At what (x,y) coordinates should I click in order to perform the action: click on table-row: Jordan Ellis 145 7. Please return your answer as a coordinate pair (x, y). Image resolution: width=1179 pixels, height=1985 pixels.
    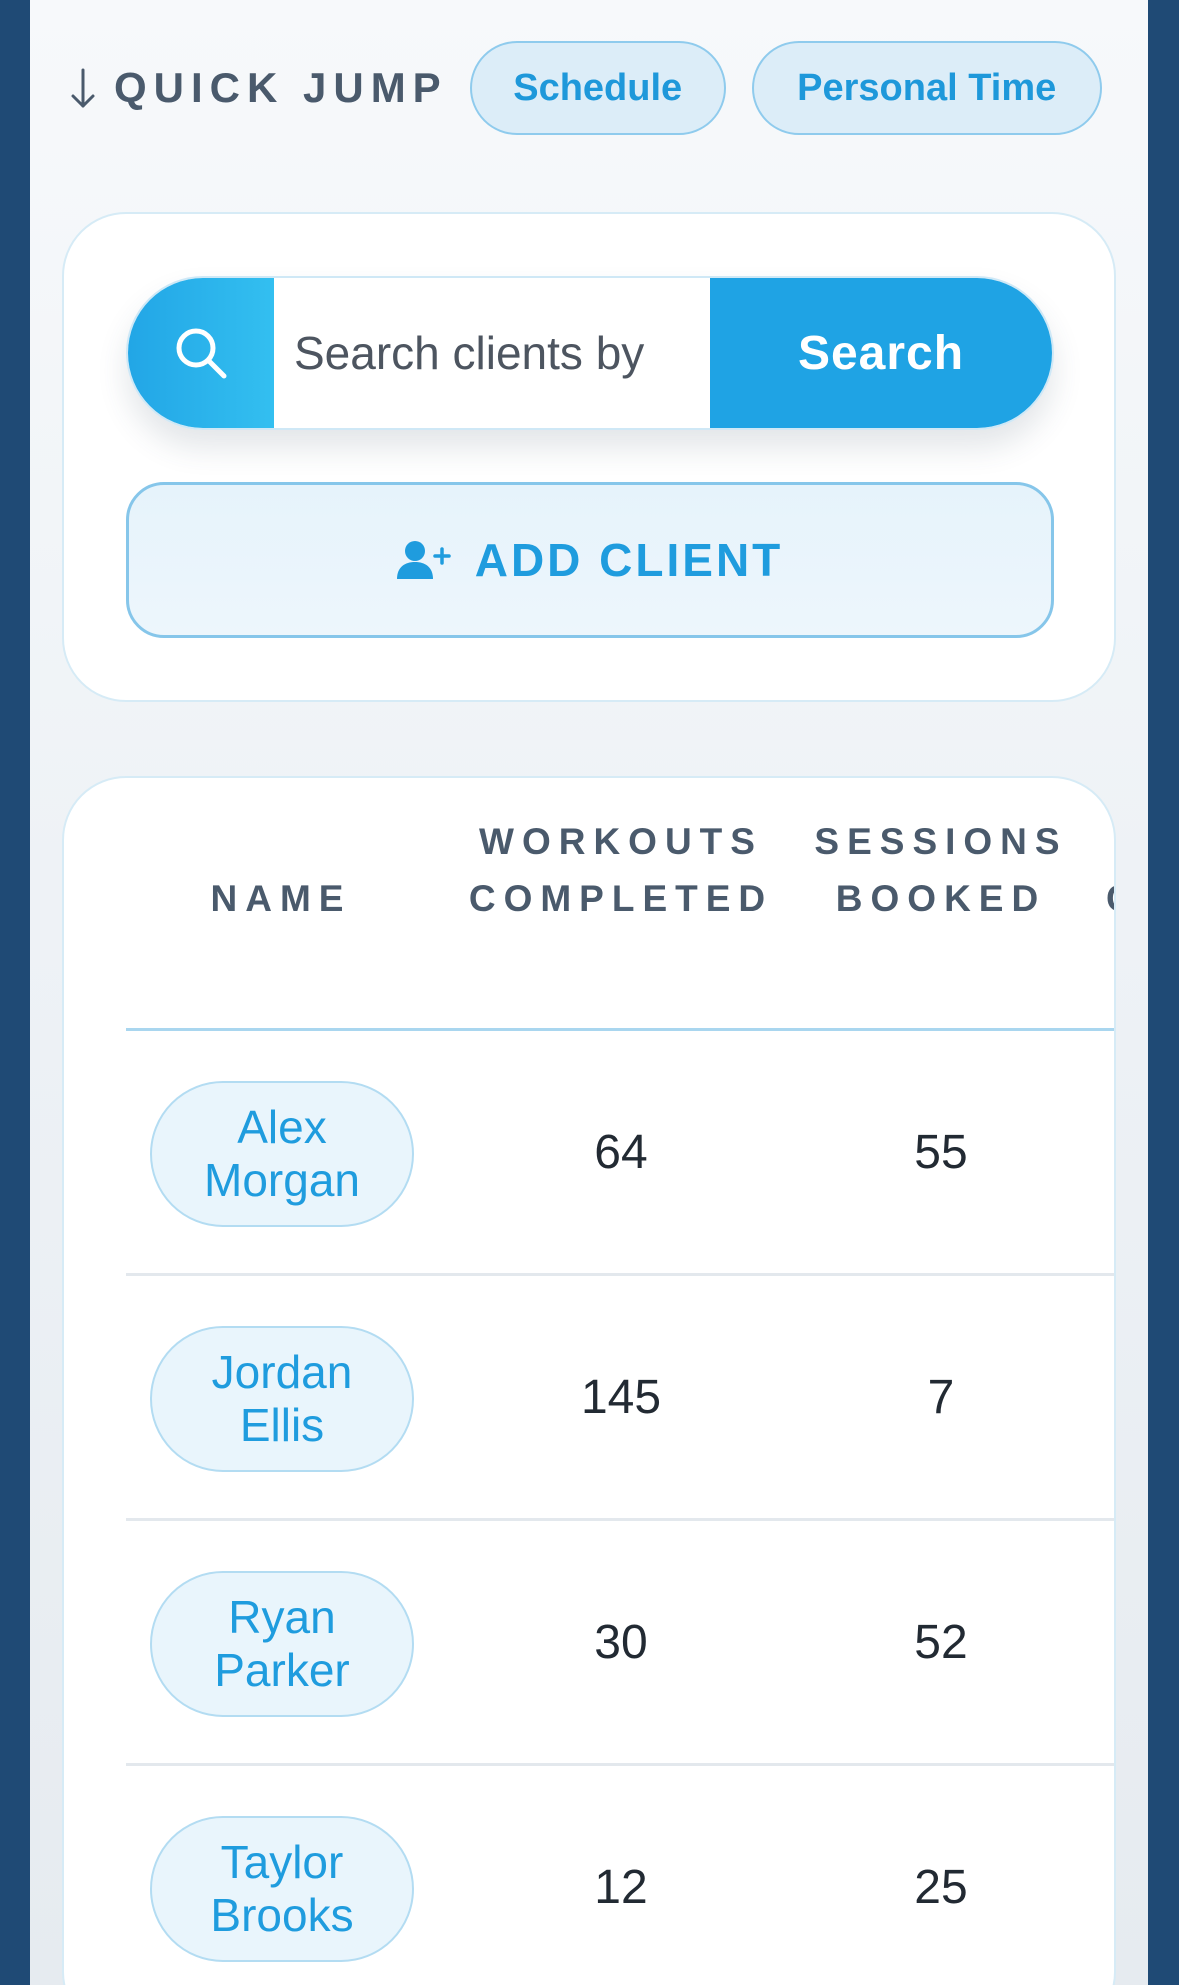
    Looking at the image, I should click on (620, 1398).